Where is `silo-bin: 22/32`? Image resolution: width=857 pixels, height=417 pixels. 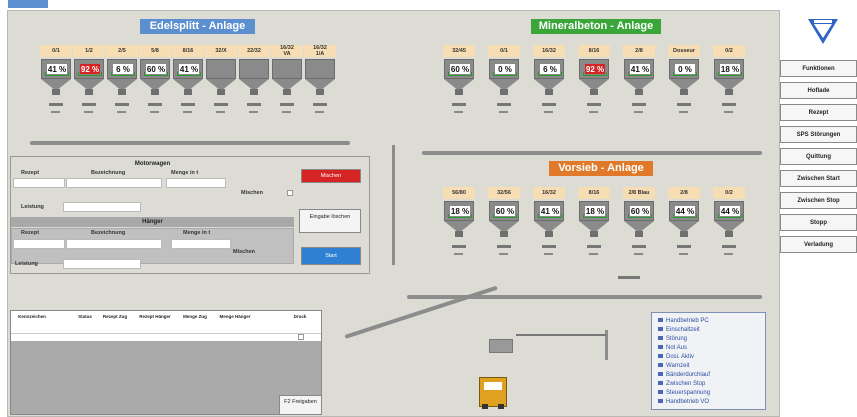
silo-bin: 22/32 is located at coordinates (254, 95).